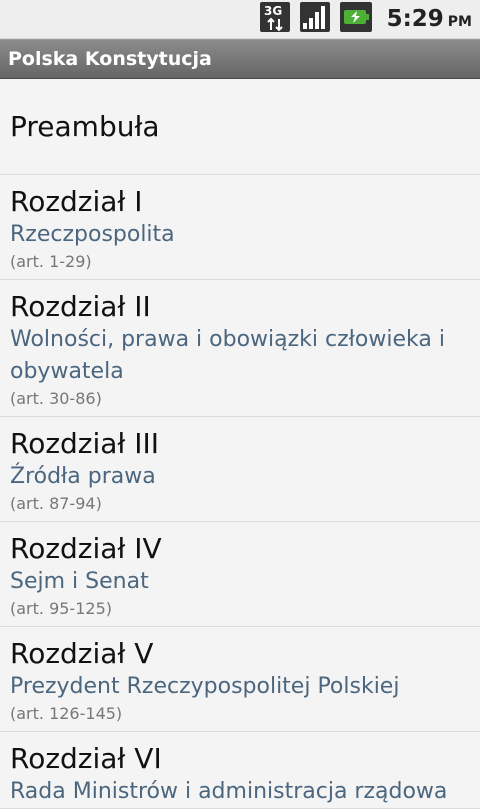 The width and height of the screenshot is (480, 809). Describe the element at coordinates (85, 126) in the screenshot. I see `item-title: Preambuła` at that location.